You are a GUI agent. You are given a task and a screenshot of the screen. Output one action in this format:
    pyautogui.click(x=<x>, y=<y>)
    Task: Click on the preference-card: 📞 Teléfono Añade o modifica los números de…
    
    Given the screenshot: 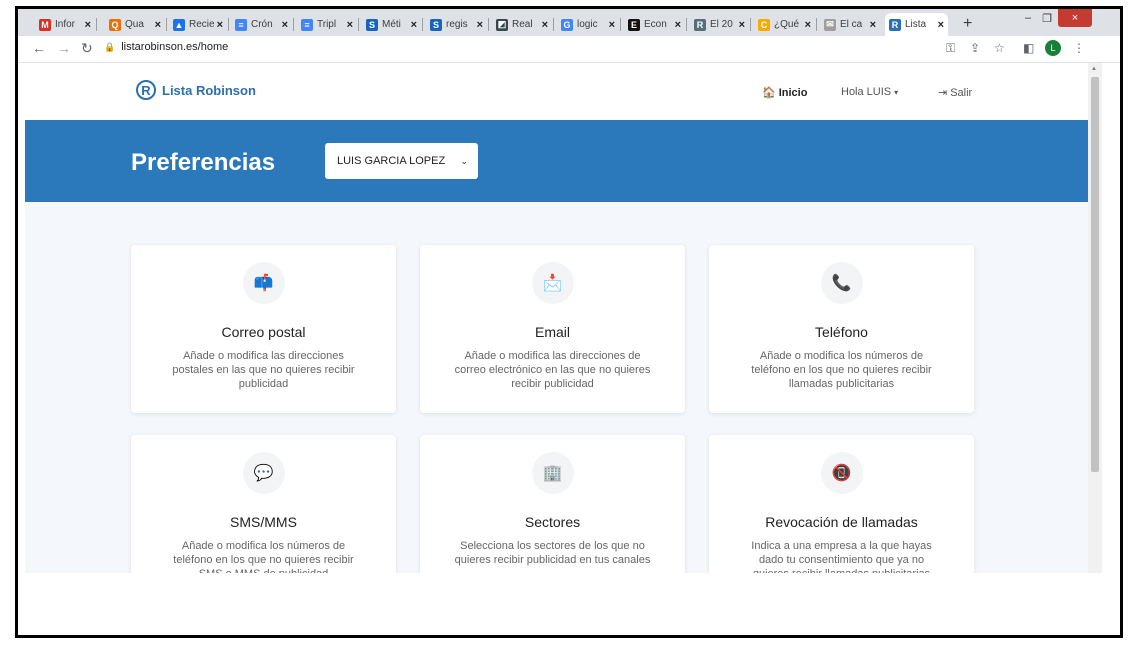 What is the action you would take?
    pyautogui.click(x=841, y=329)
    